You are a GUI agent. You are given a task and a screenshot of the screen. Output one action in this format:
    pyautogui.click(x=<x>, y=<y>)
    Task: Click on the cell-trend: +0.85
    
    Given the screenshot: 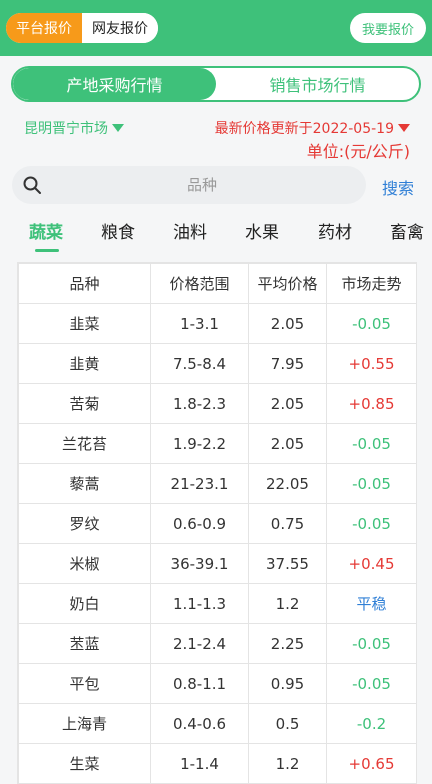 What is the action you would take?
    pyautogui.click(x=371, y=403)
    